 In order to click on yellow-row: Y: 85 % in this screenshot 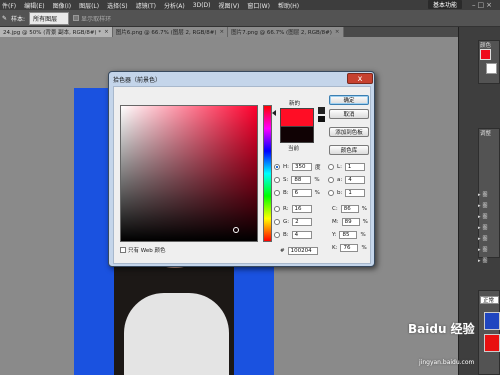, I will do `click(349, 235)`.